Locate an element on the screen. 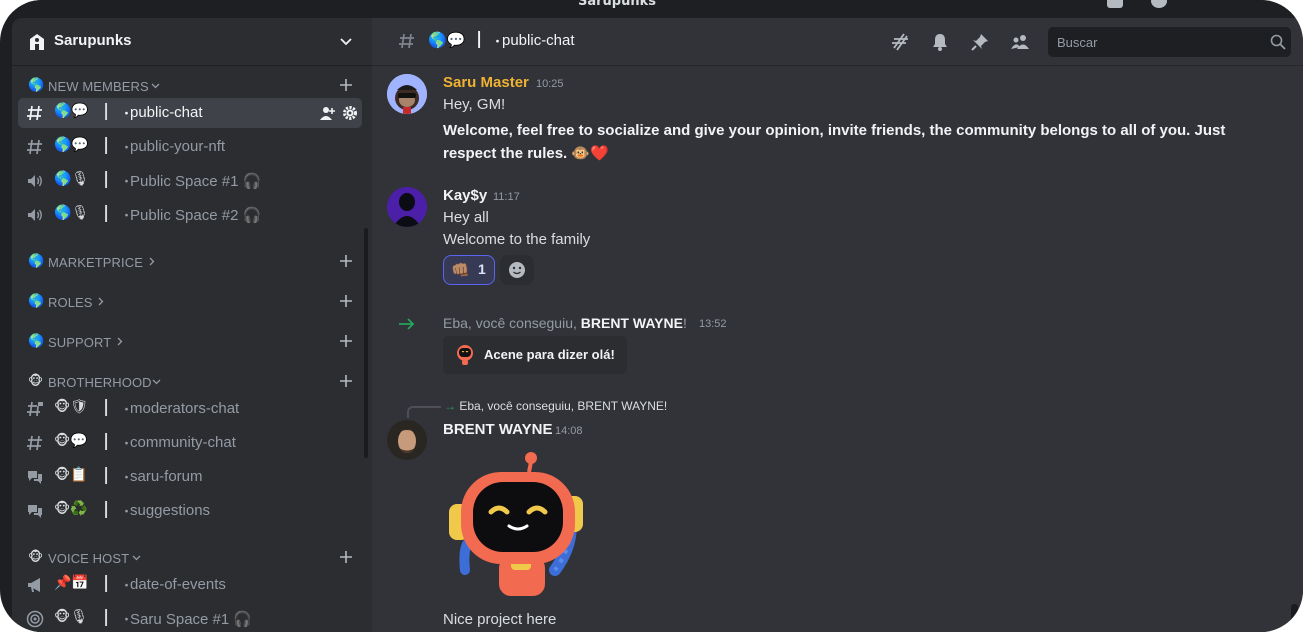 This screenshot has height=632, width=1303. channel-date-of-events: 📌📅 | ・ date-of-events is located at coordinates (190, 585).